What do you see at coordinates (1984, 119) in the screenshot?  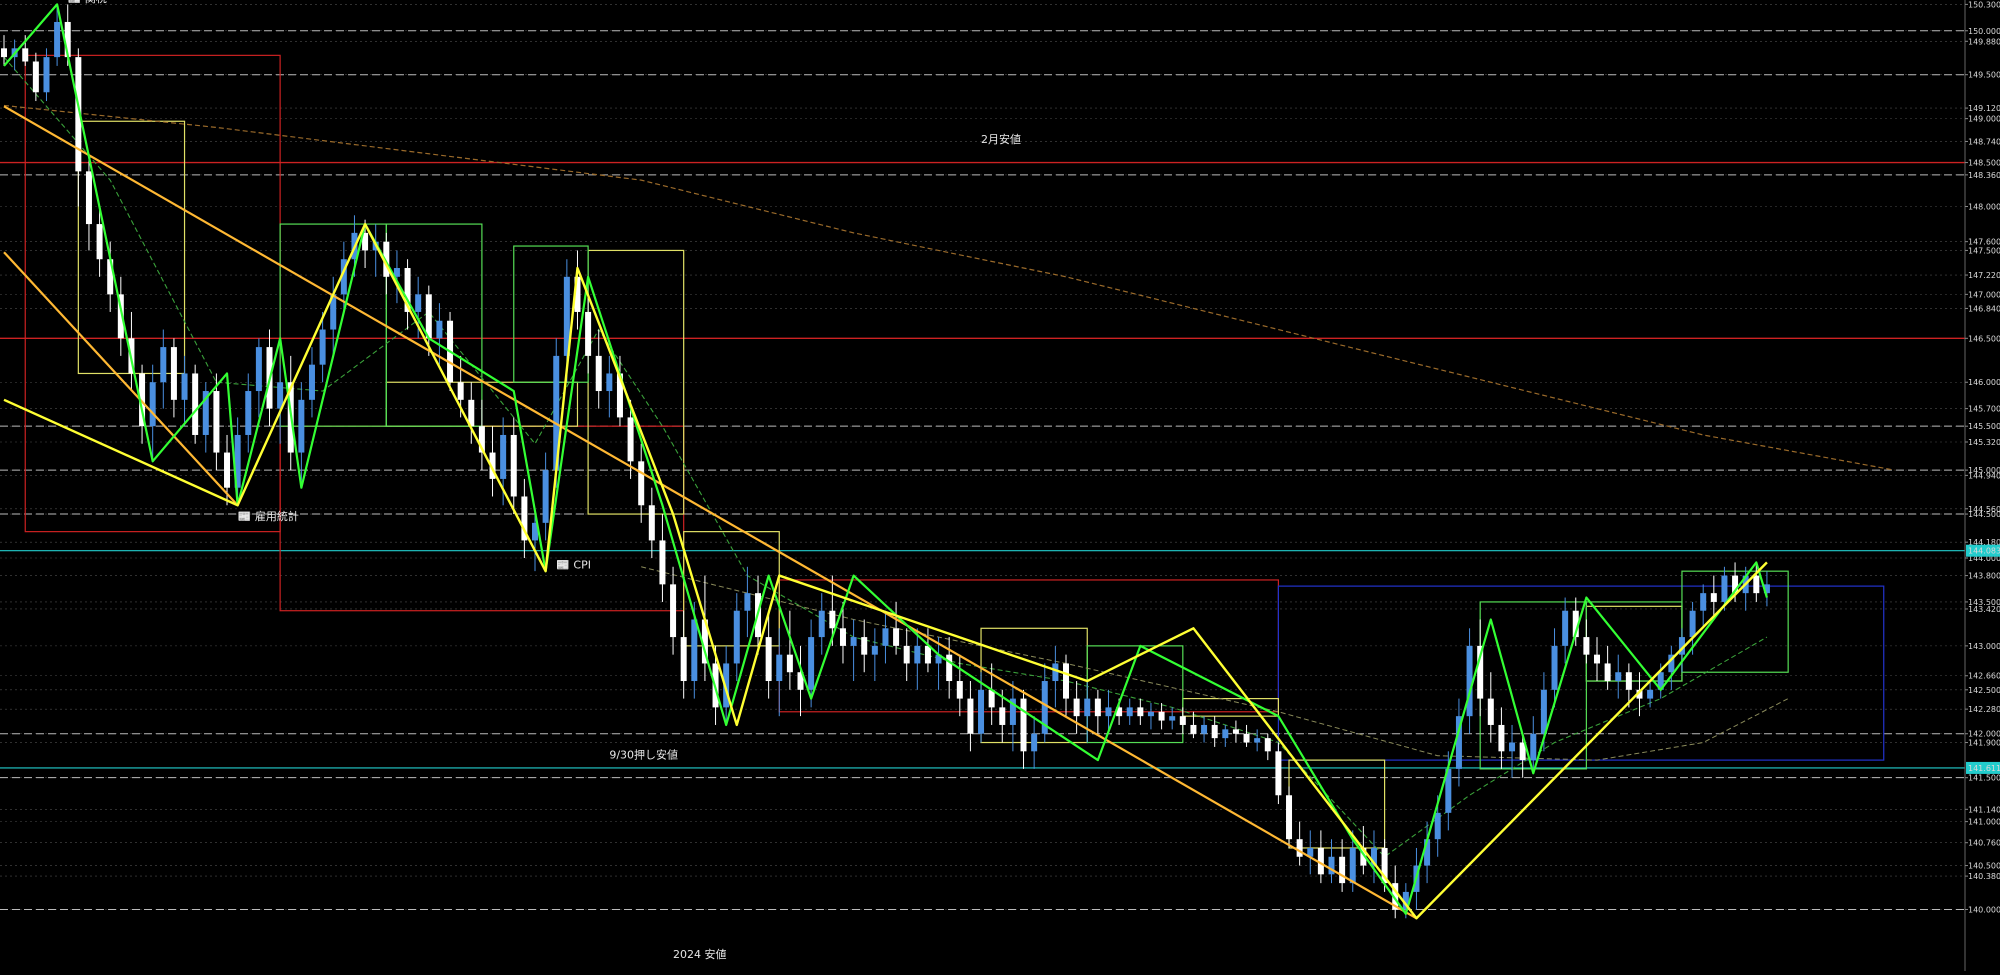 I see `axis-tick-label: 149.000` at bounding box center [1984, 119].